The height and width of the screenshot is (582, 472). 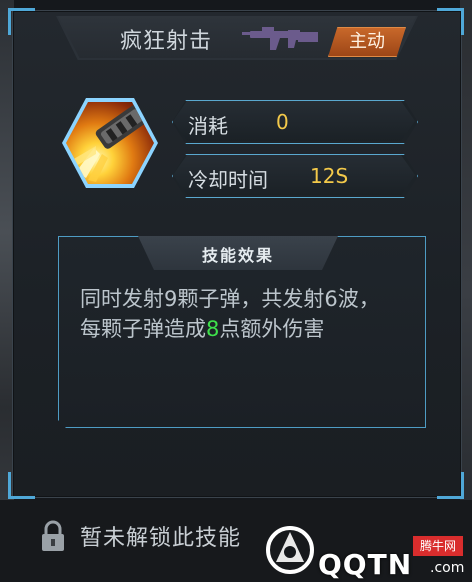 What do you see at coordinates (329, 176) in the screenshot?
I see `cooldown-value: 12S` at bounding box center [329, 176].